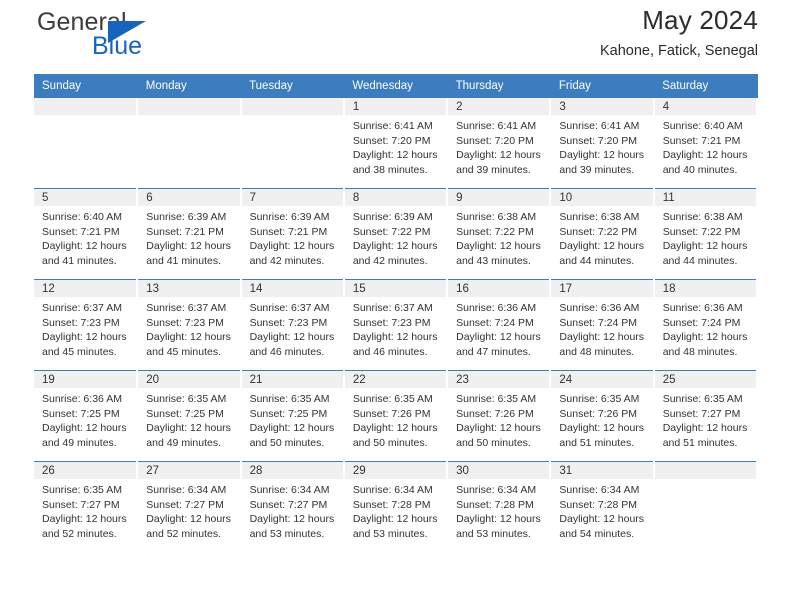 The width and height of the screenshot is (792, 612). Describe the element at coordinates (705, 470) in the screenshot. I see `day-number` at that location.